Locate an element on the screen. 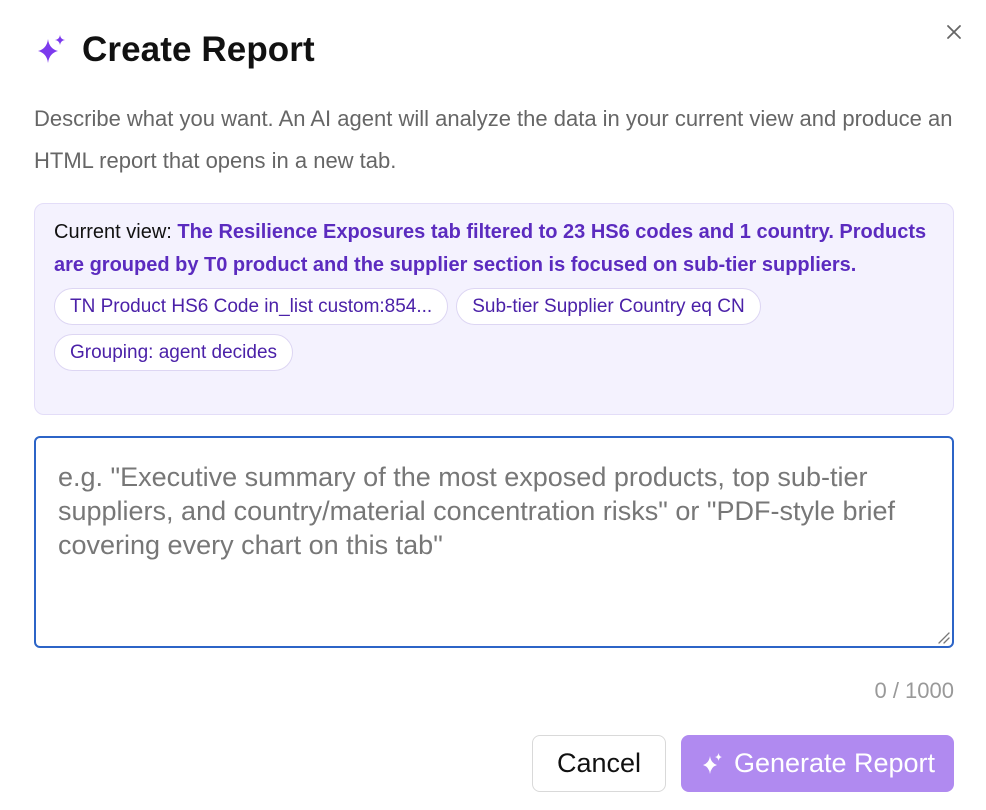 The width and height of the screenshot is (986, 810). generate-report-button: Generate Report is located at coordinates (817, 763).